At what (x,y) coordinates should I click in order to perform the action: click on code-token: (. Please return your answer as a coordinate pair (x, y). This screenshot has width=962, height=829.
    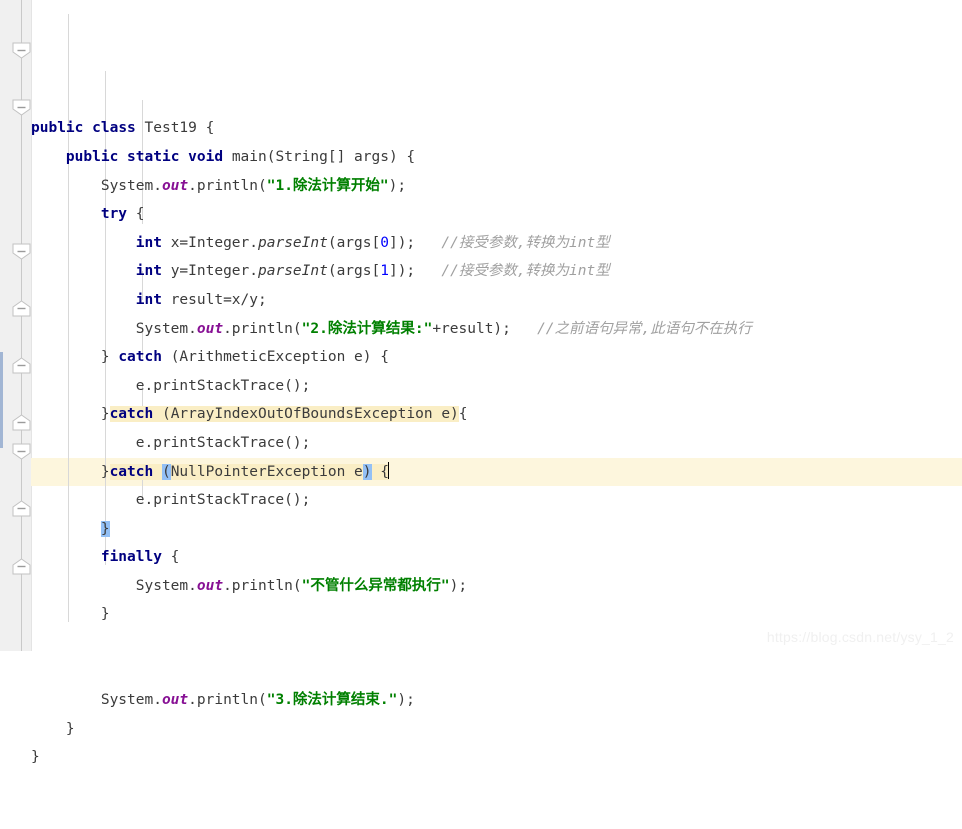
    Looking at the image, I should click on (166, 471).